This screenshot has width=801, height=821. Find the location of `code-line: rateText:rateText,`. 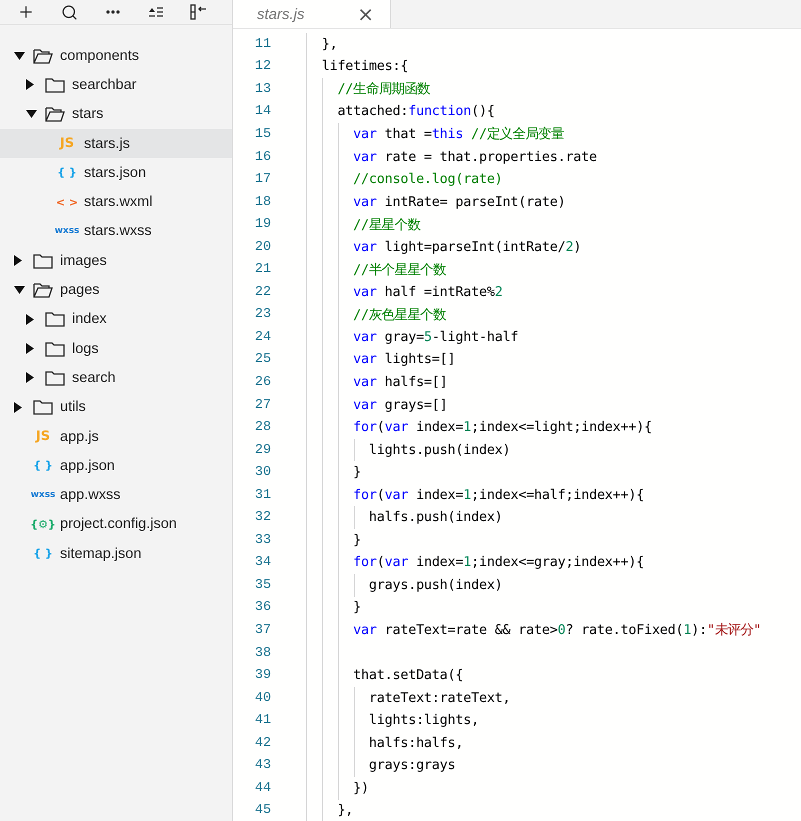

code-line: rateText:rateText, is located at coordinates (439, 698).